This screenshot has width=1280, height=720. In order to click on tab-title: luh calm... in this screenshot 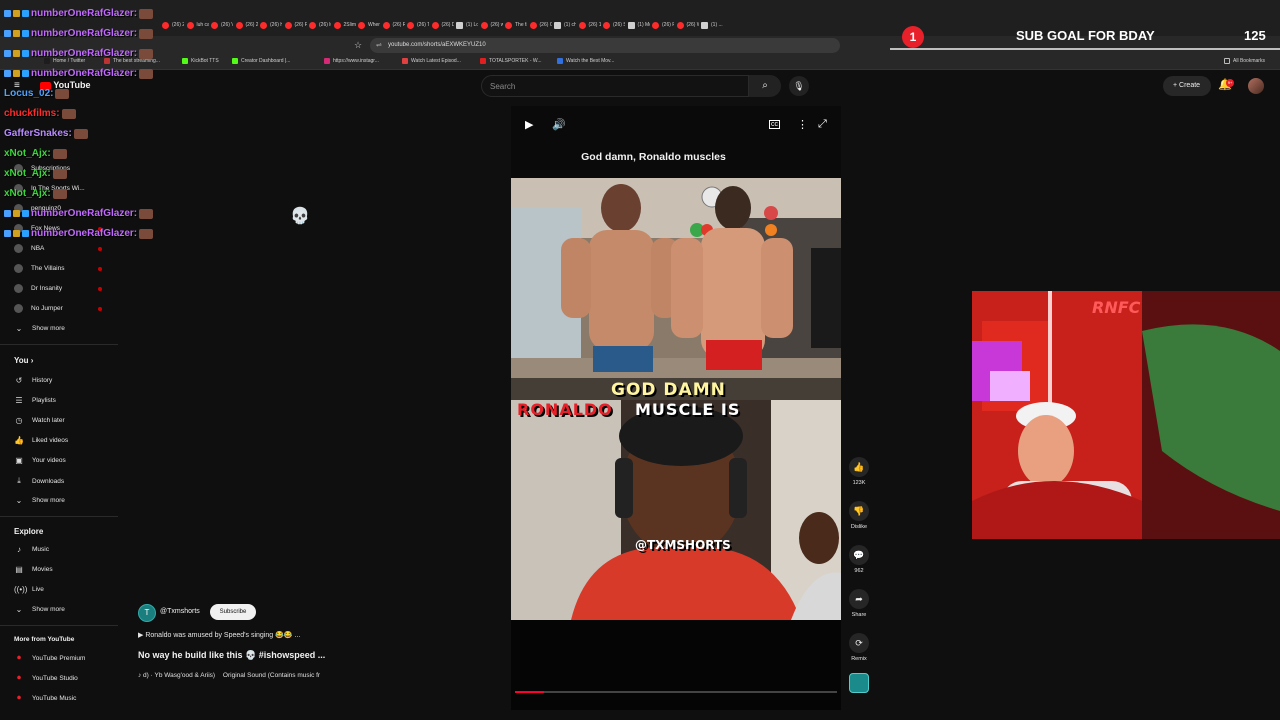, I will do `click(202, 25)`.